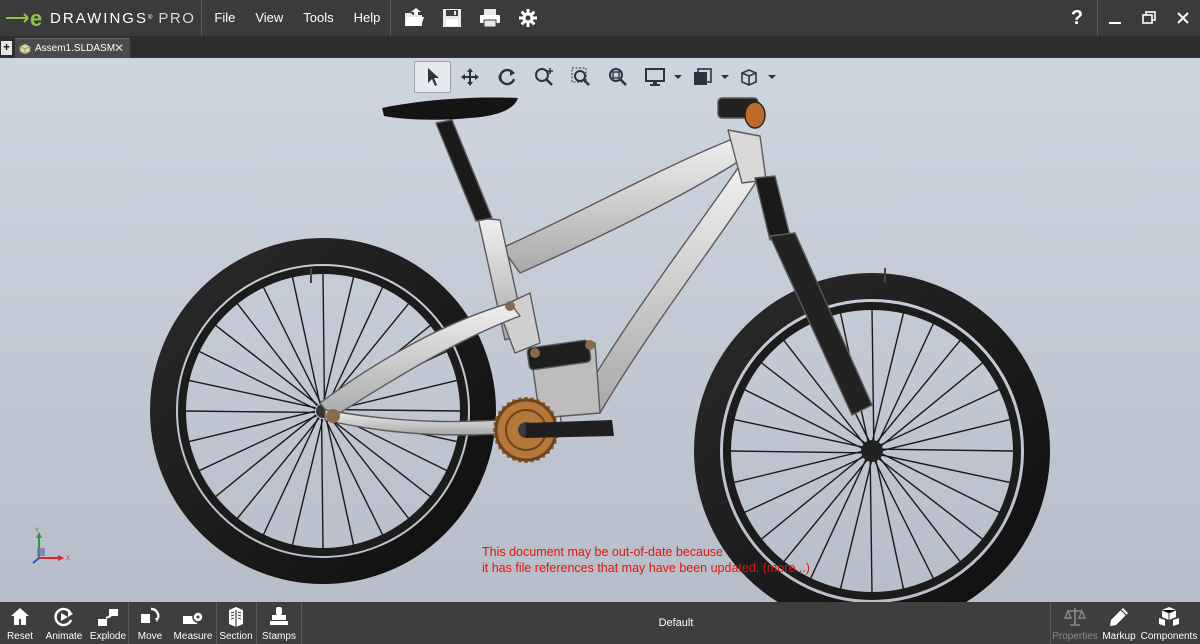  I want to click on pan-tool-button, so click(469, 77).